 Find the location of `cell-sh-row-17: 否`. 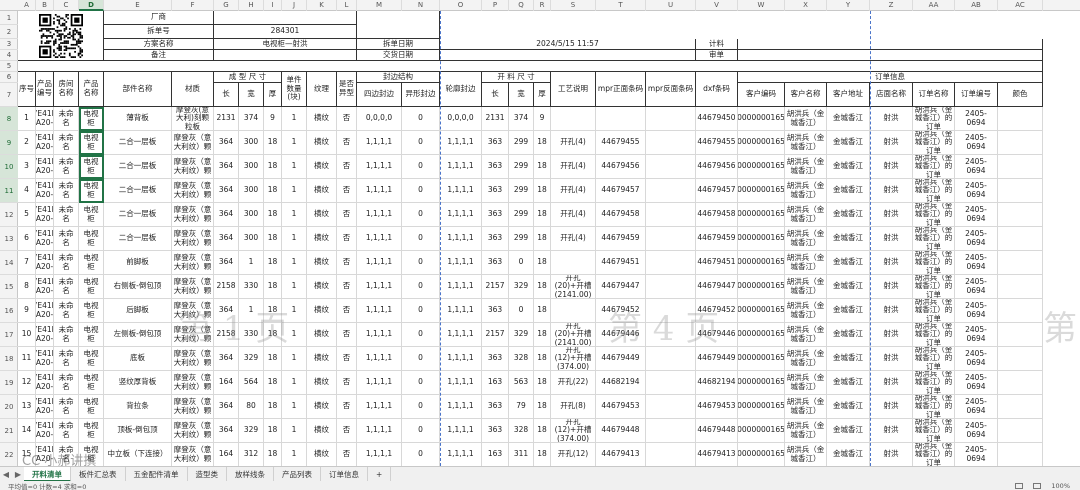

cell-sh-row-17: 否 is located at coordinates (347, 335).